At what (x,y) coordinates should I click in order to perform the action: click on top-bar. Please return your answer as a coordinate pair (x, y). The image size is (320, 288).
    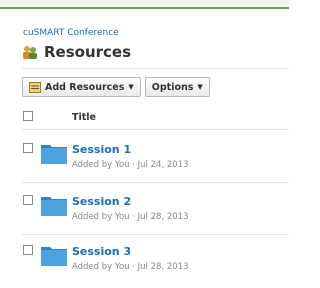
    Looking at the image, I should click on (144, 4).